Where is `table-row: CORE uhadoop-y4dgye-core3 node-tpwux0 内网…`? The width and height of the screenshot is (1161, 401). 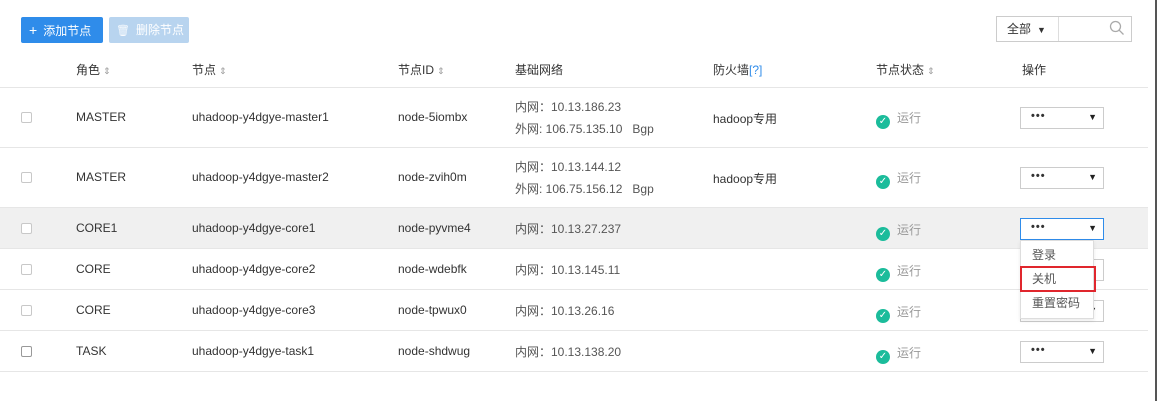
table-row: CORE uhadoop-y4dgye-core3 node-tpwux0 内网… is located at coordinates (574, 310).